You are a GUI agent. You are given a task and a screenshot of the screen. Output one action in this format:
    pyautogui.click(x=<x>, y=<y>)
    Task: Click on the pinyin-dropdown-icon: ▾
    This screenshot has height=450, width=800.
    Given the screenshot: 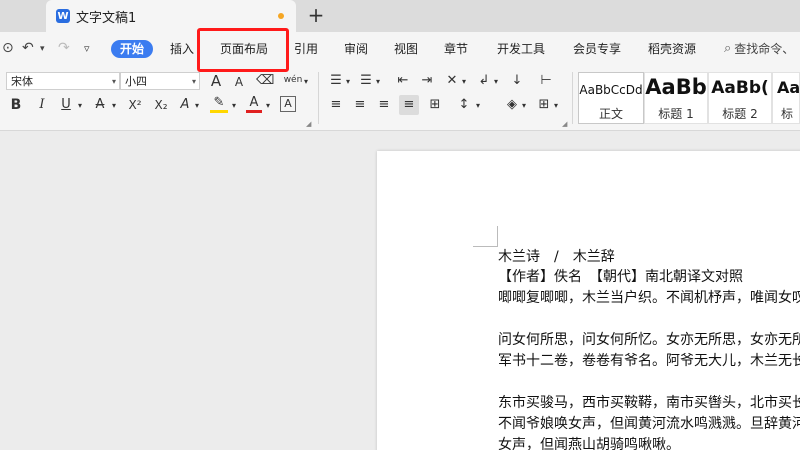 What is the action you would take?
    pyautogui.click(x=306, y=82)
    